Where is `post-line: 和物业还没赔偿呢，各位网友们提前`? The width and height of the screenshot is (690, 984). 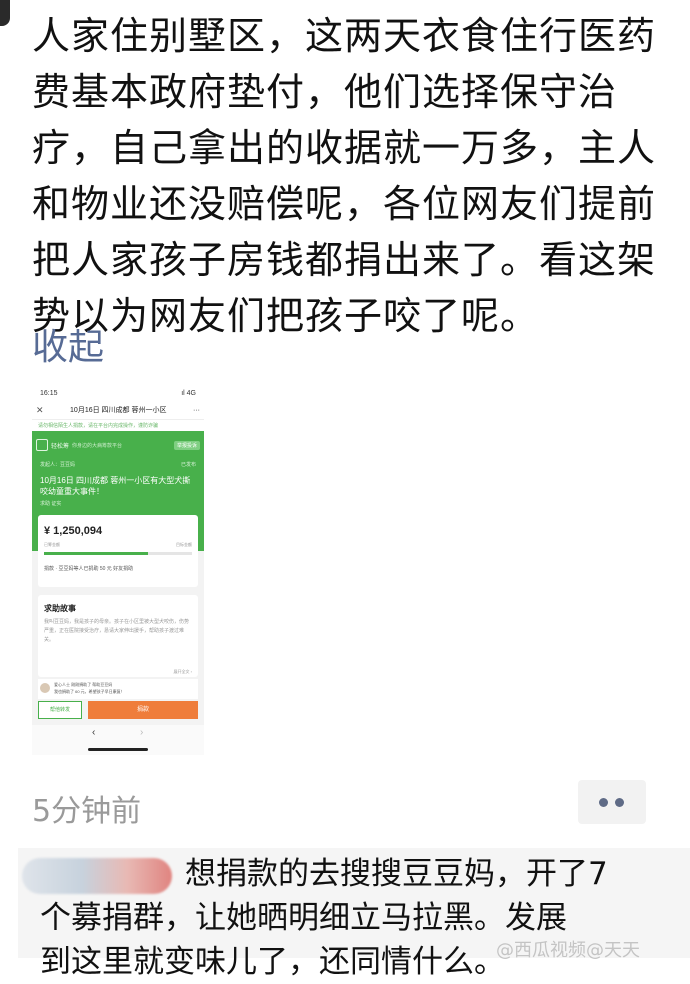
post-line: 和物业还没赔偿呢，各位网友们提前 is located at coordinates (344, 204).